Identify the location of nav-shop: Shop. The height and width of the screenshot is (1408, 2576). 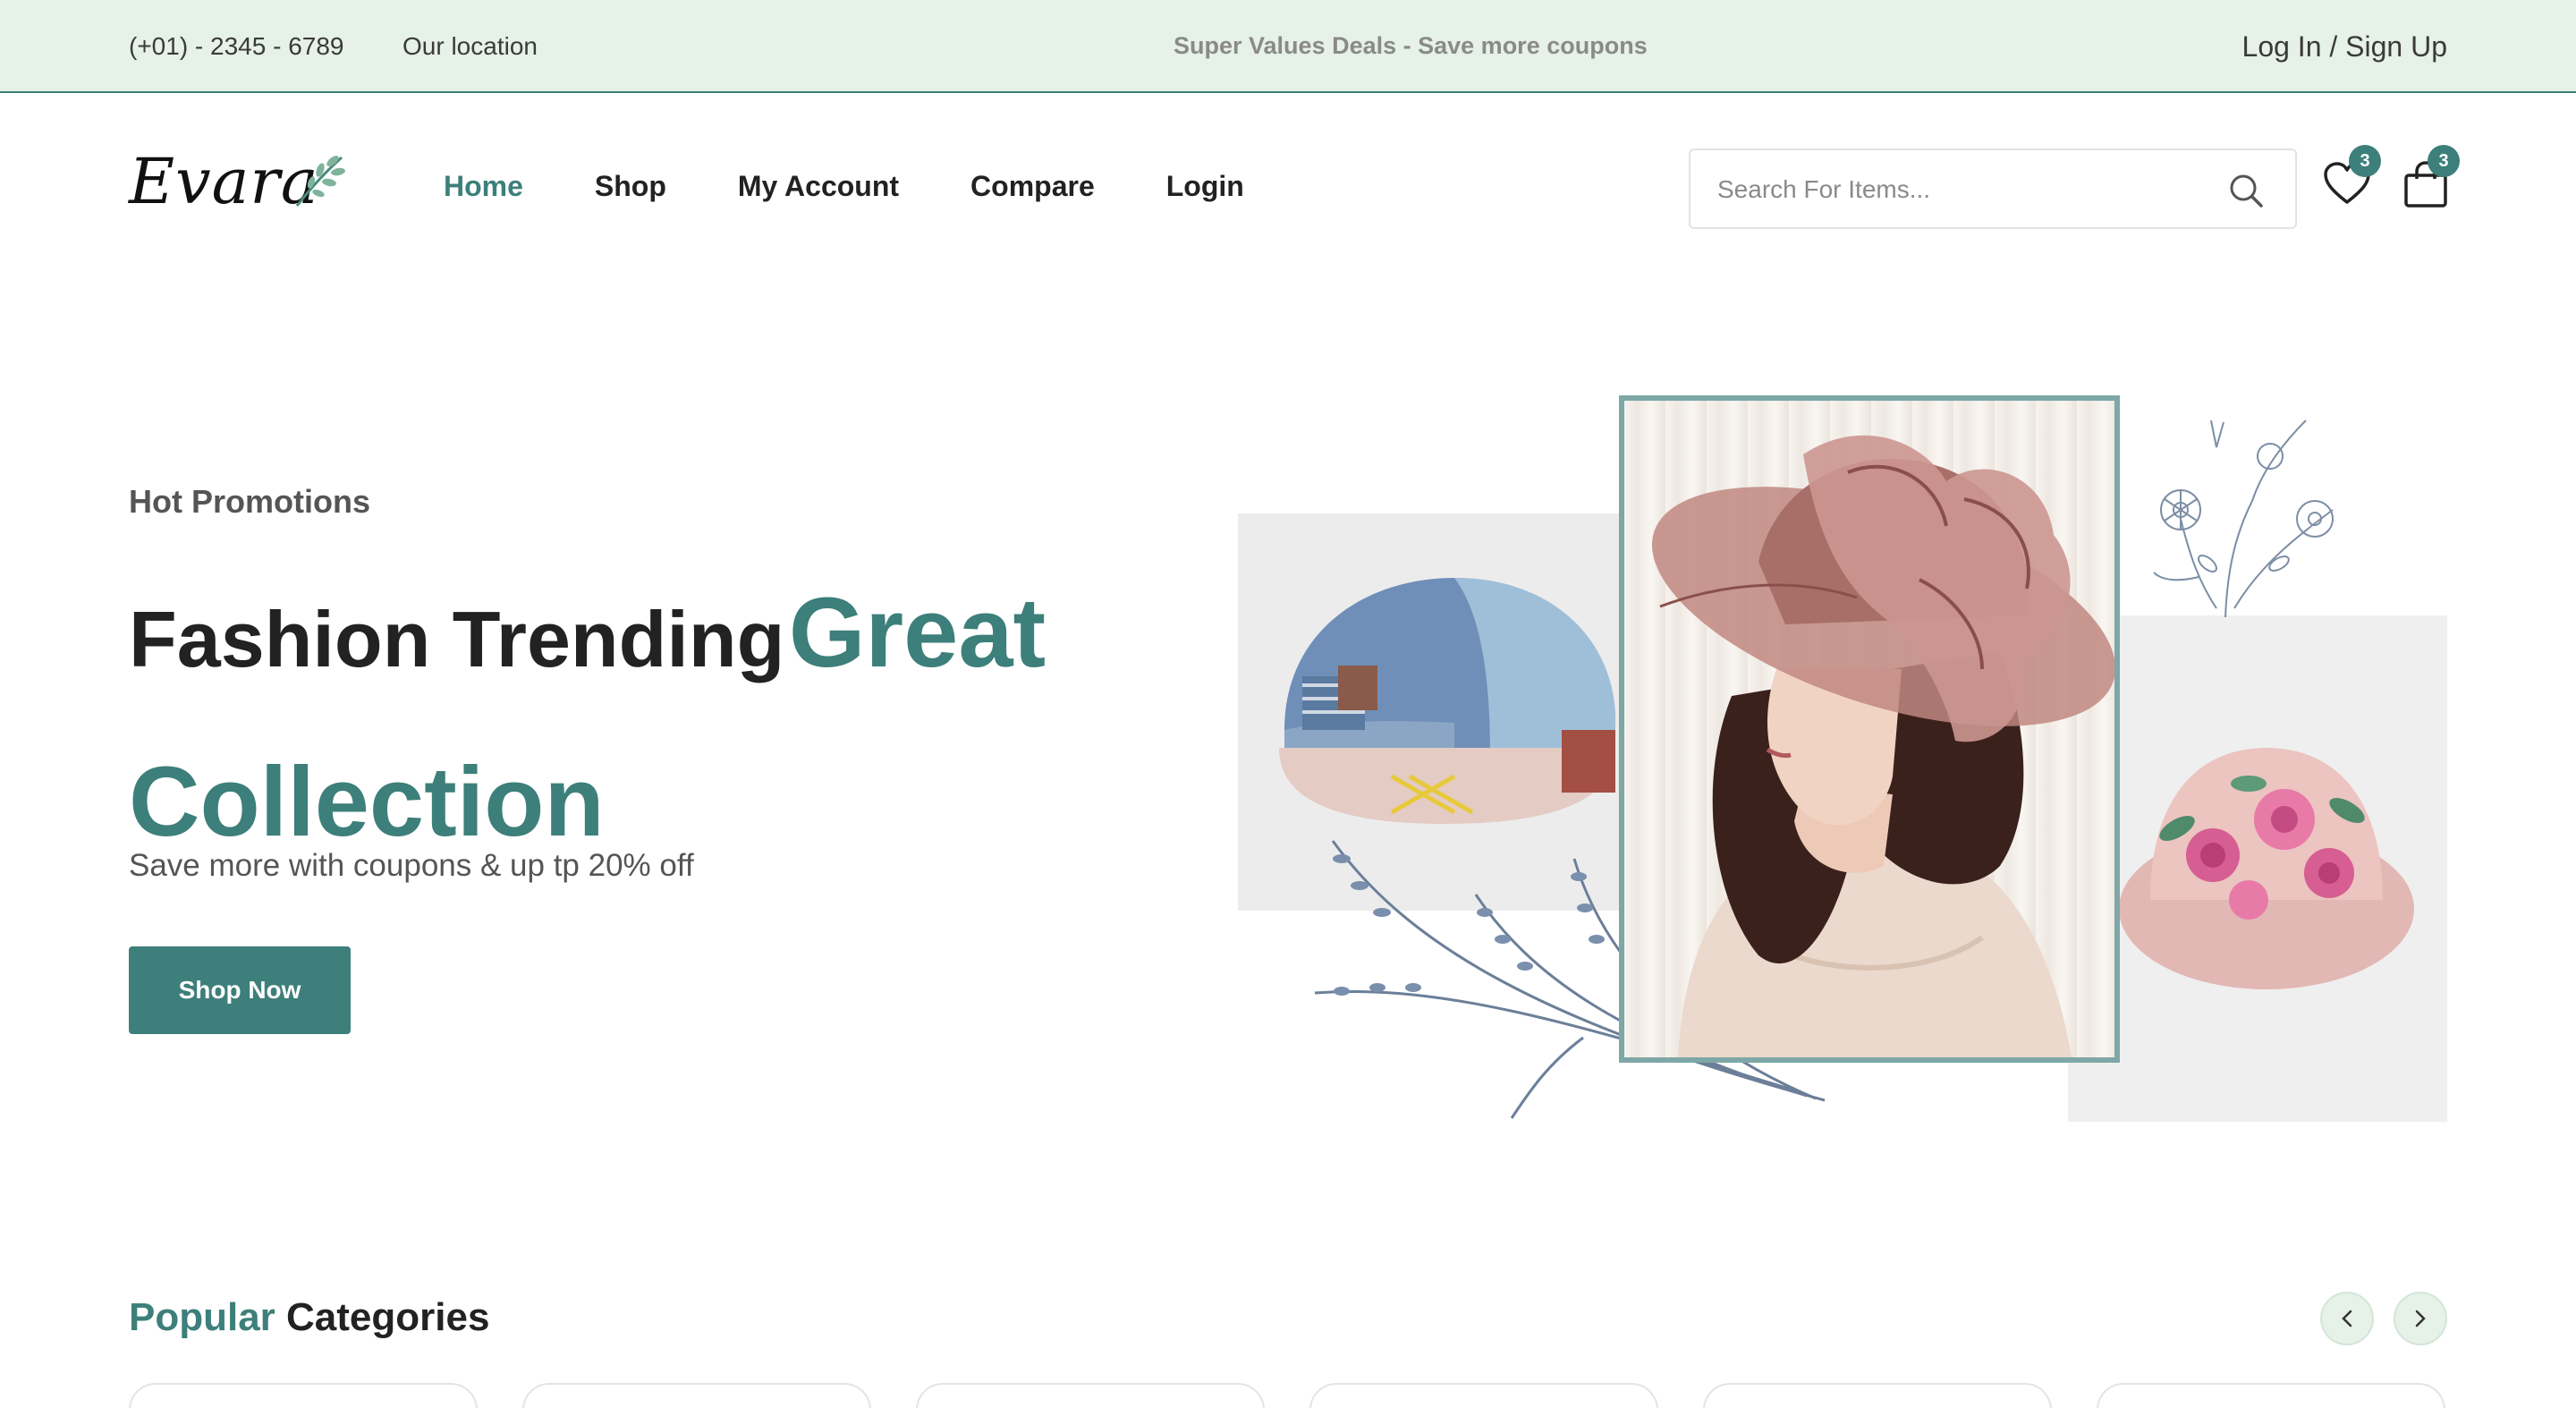
(630, 186).